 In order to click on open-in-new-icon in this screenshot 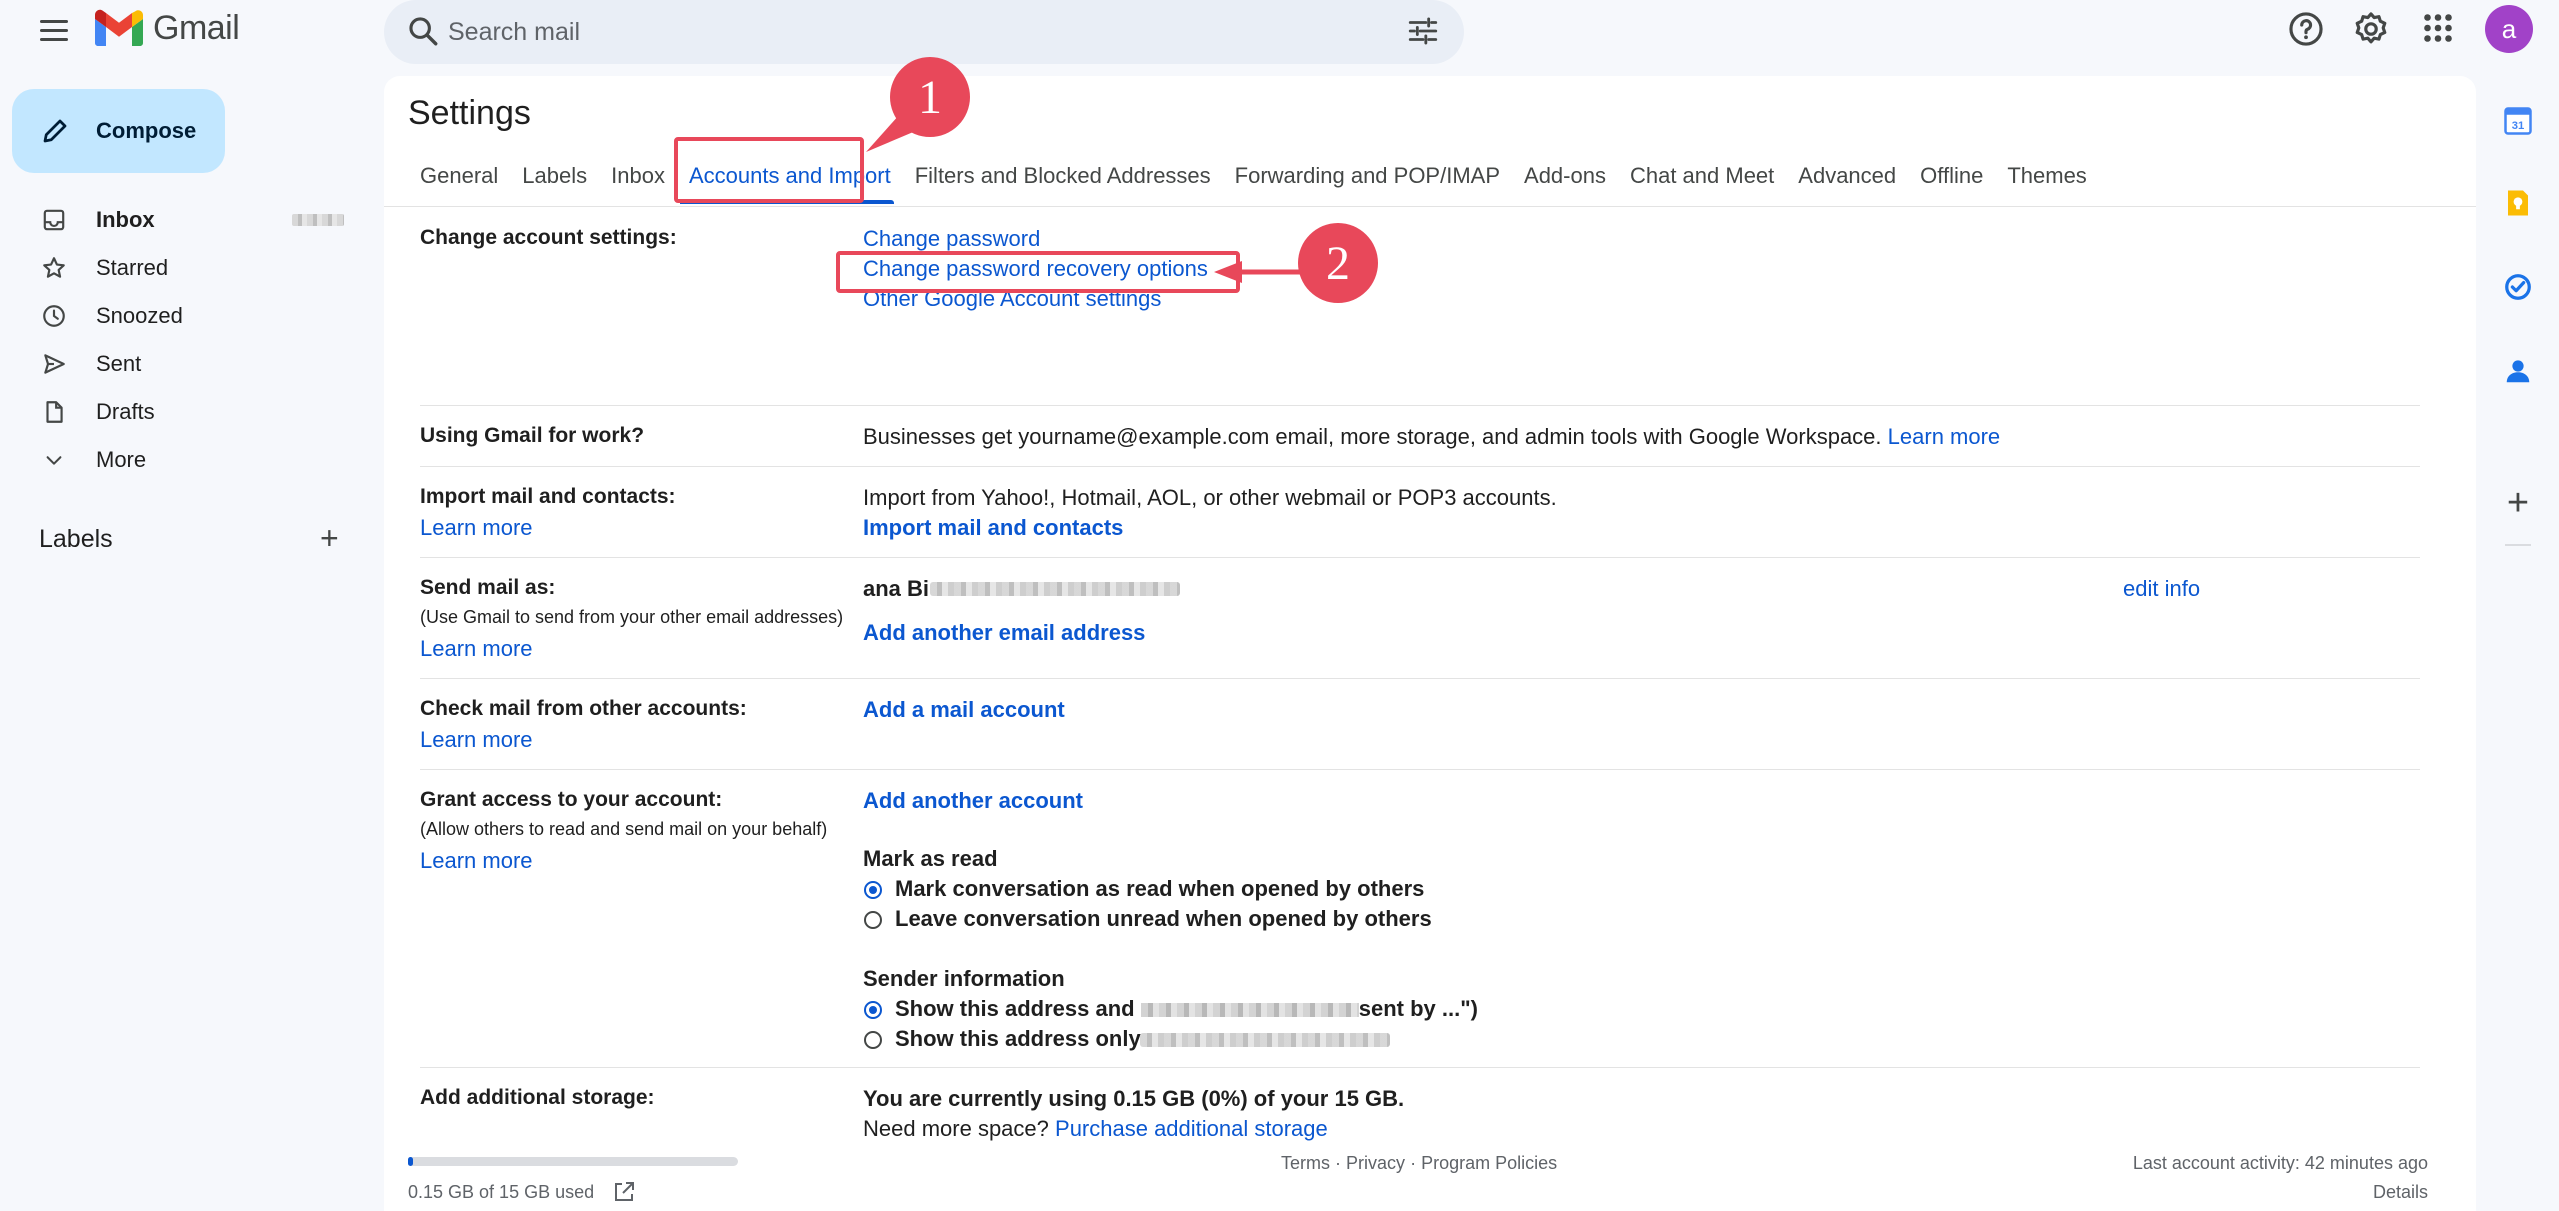, I will do `click(624, 1192)`.